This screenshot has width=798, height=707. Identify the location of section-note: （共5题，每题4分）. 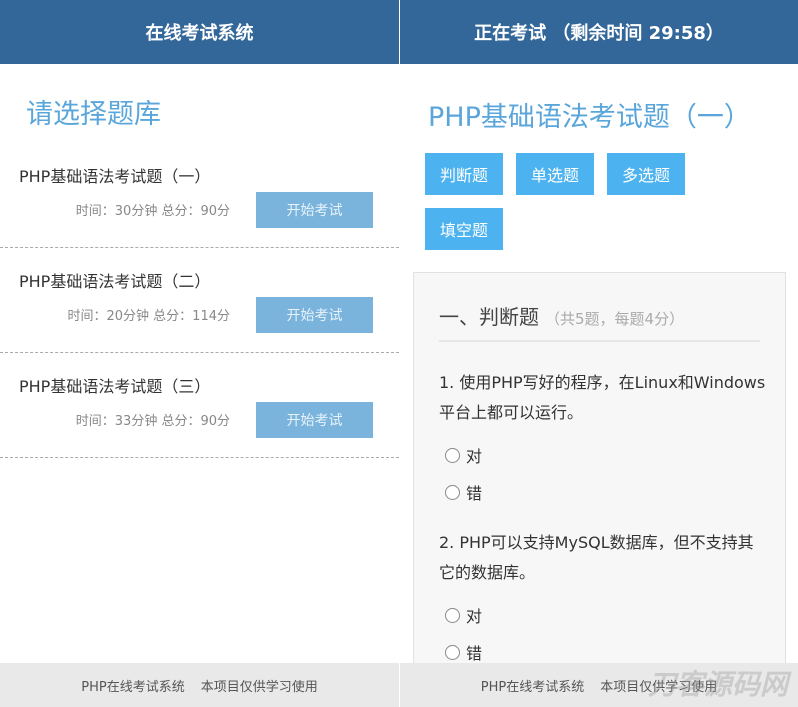
(615, 319).